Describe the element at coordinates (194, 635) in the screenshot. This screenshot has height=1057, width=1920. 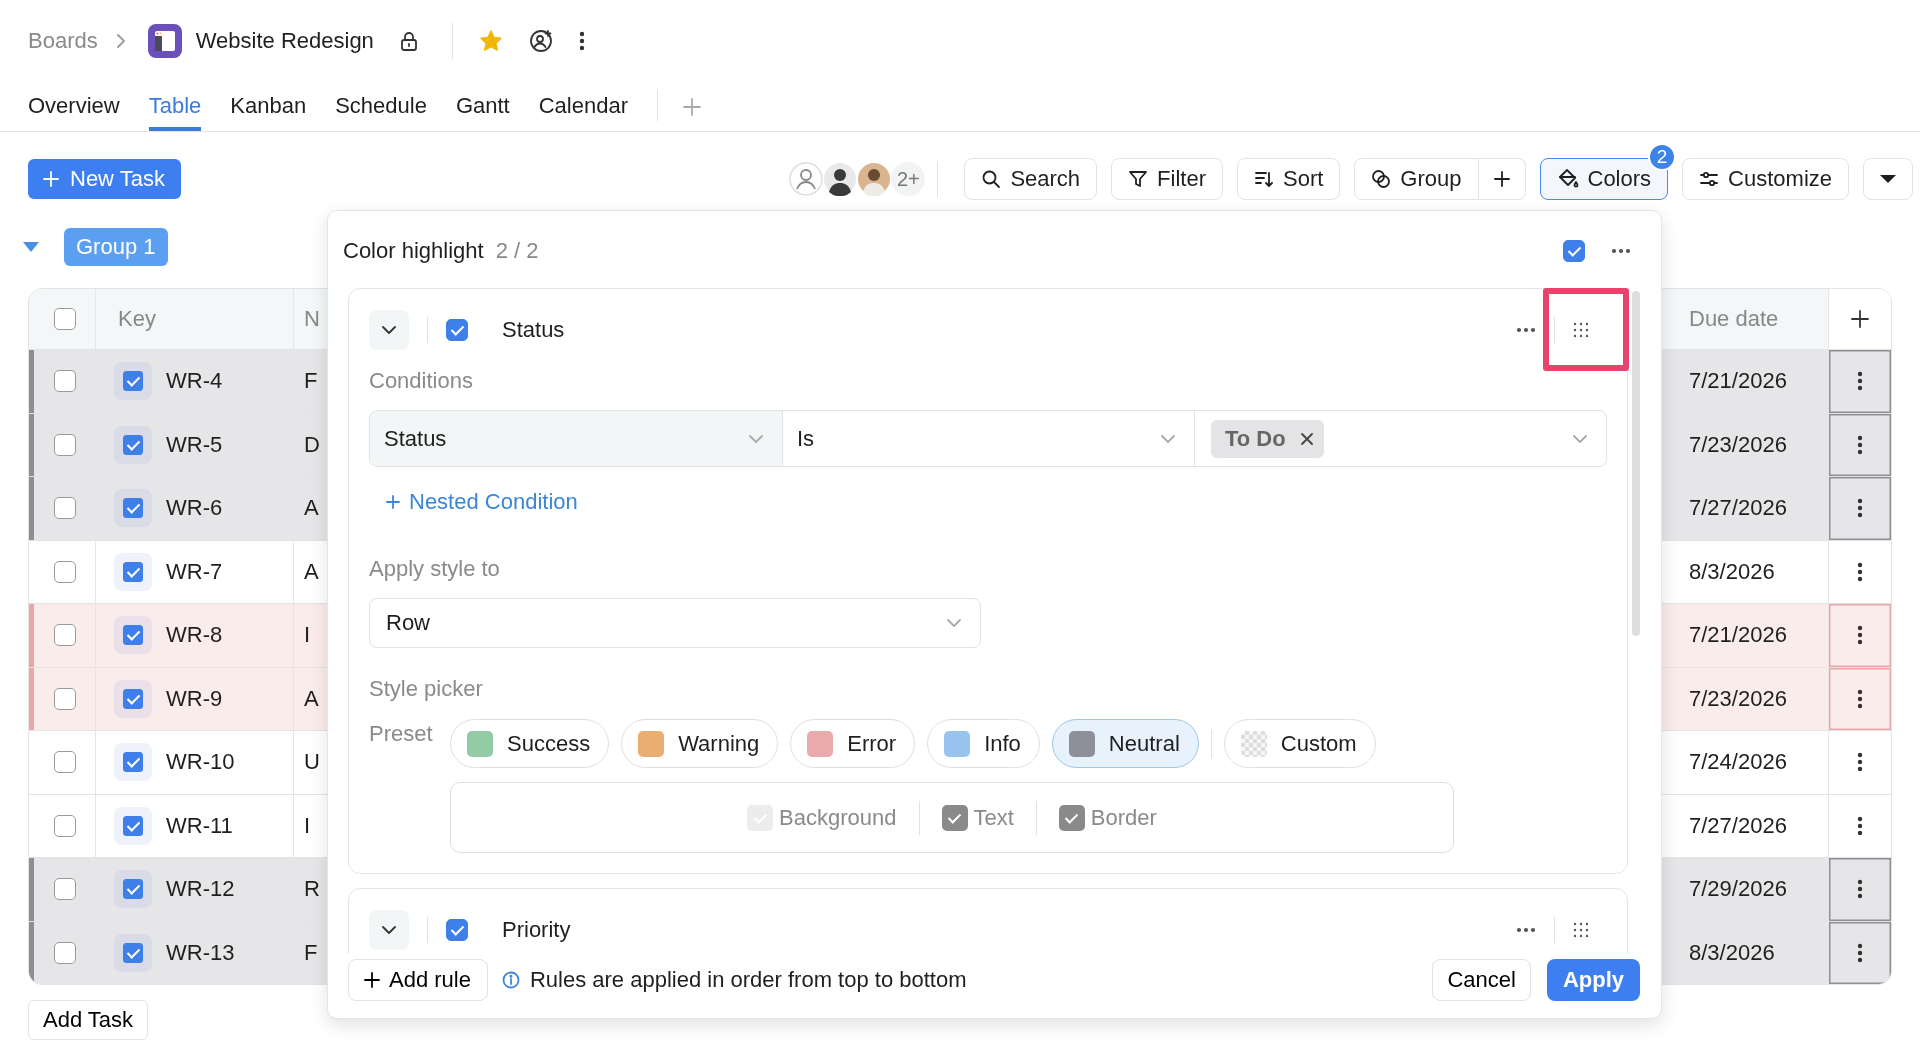
I see `task-key: WR-8` at that location.